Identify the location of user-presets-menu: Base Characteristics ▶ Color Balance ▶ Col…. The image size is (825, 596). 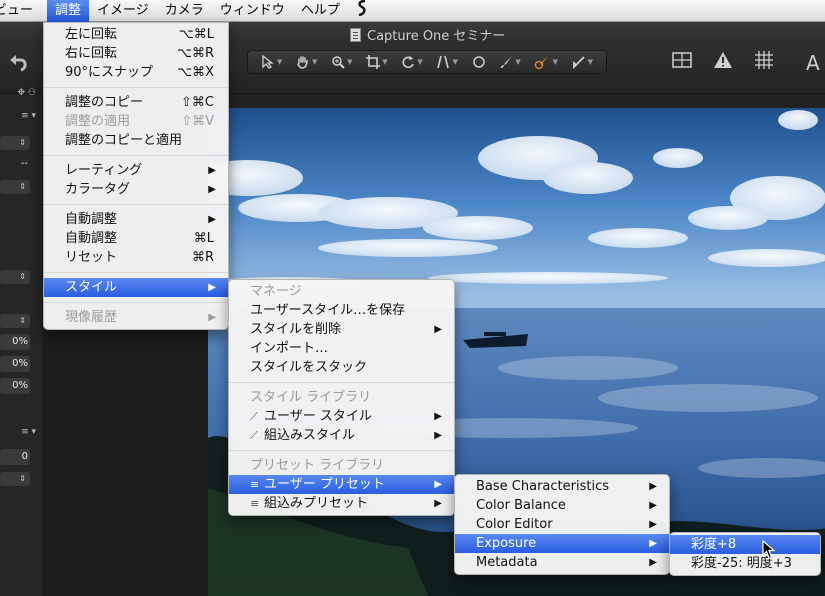
(562, 524).